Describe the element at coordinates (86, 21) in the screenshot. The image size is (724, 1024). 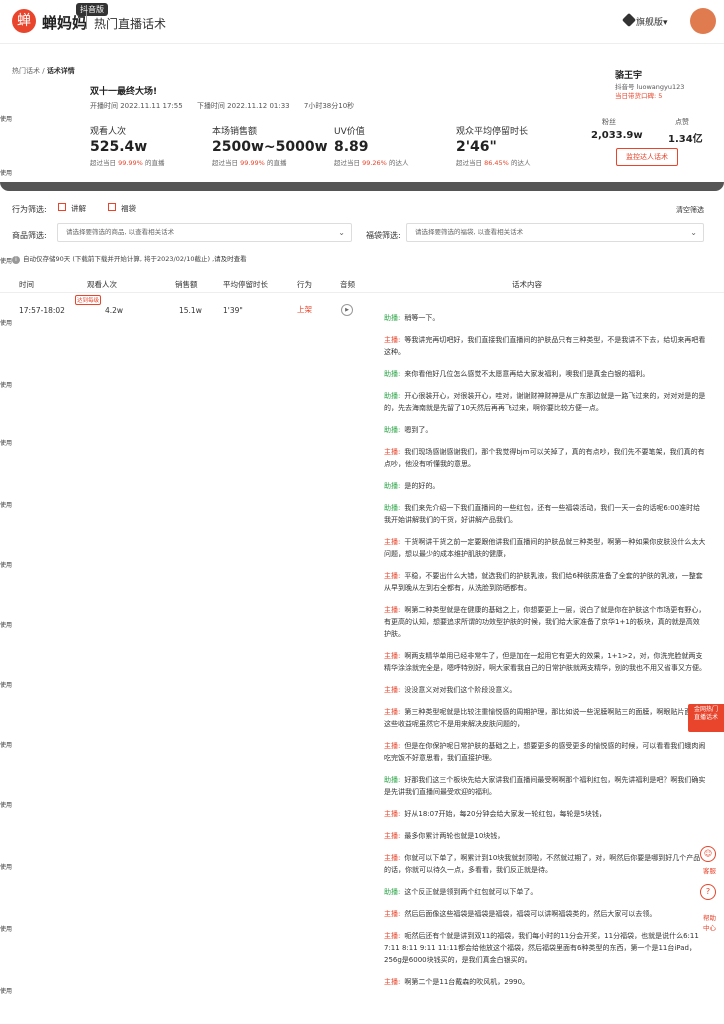
I see `brand-separator` at that location.